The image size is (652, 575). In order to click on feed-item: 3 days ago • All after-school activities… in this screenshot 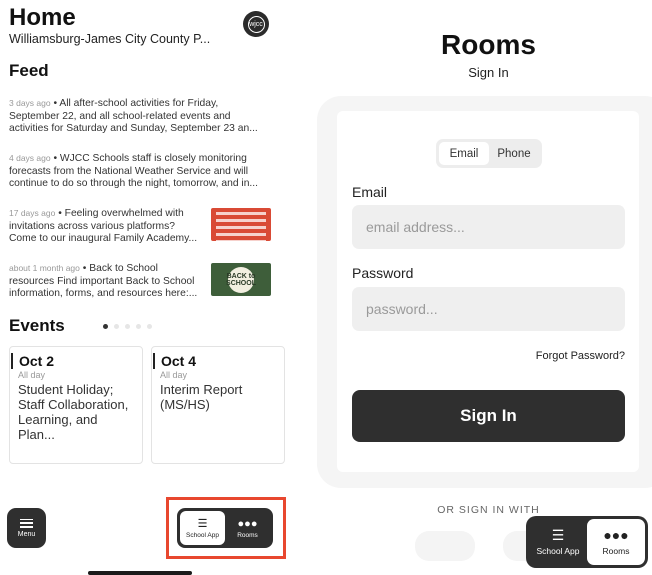, I will do `click(140, 116)`.